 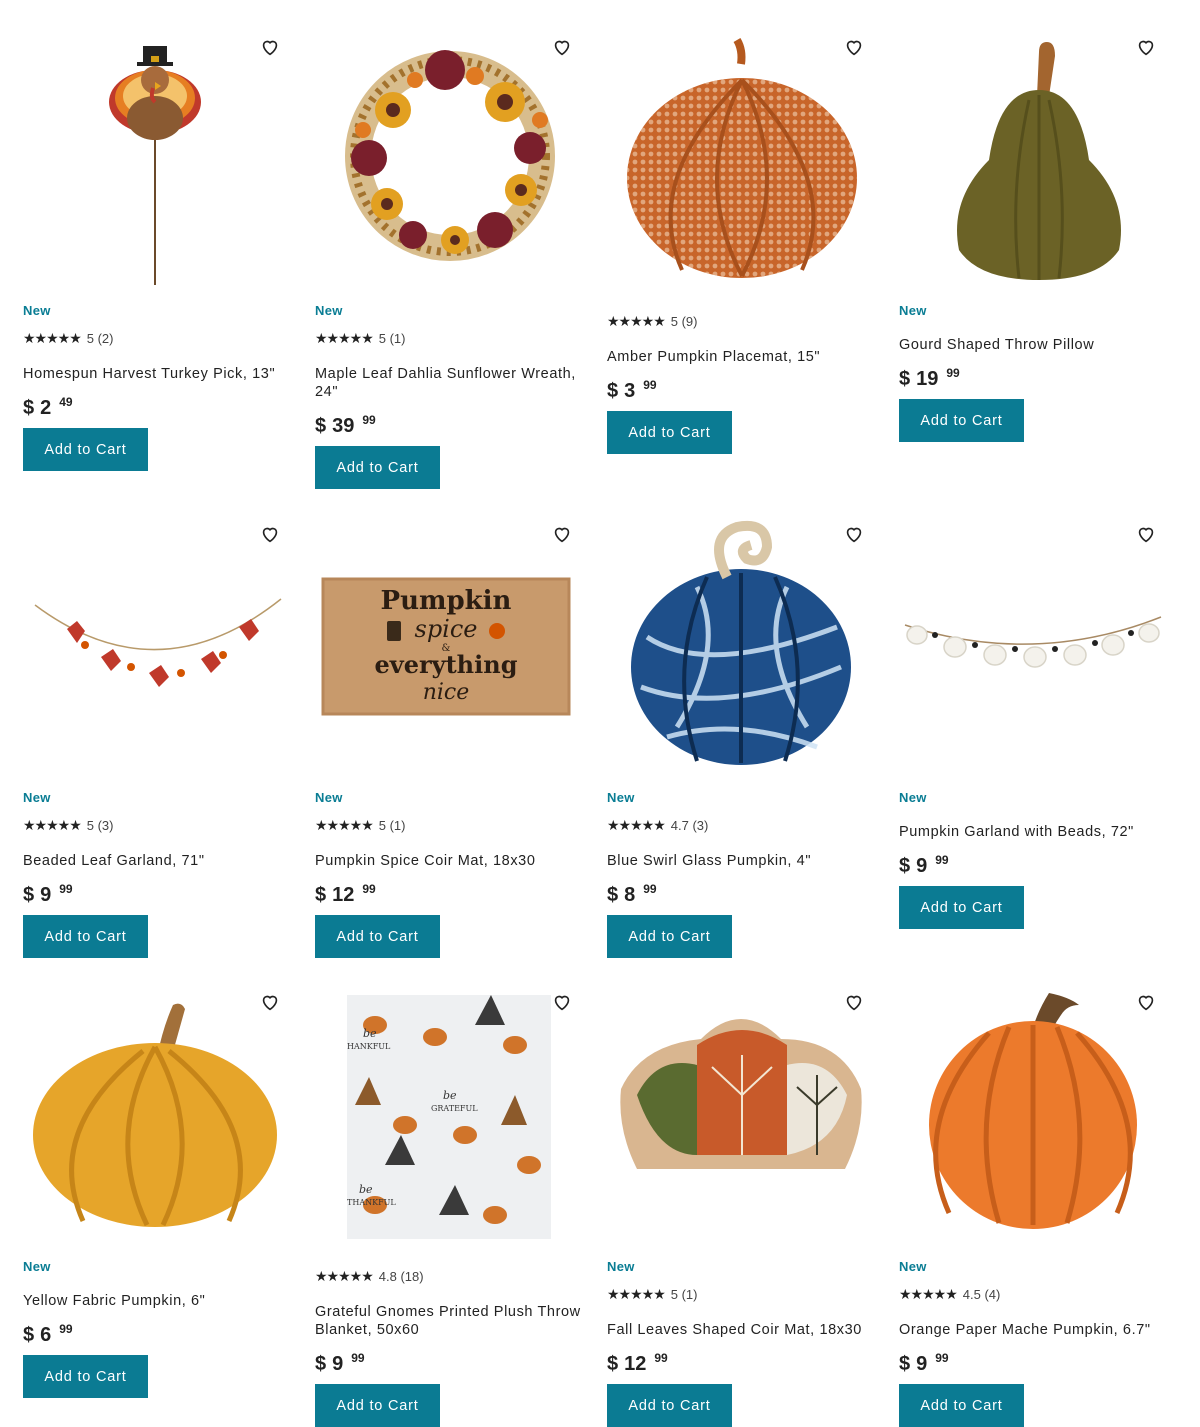 What do you see at coordinates (450, 165) in the screenshot?
I see `product-image-wreath` at bounding box center [450, 165].